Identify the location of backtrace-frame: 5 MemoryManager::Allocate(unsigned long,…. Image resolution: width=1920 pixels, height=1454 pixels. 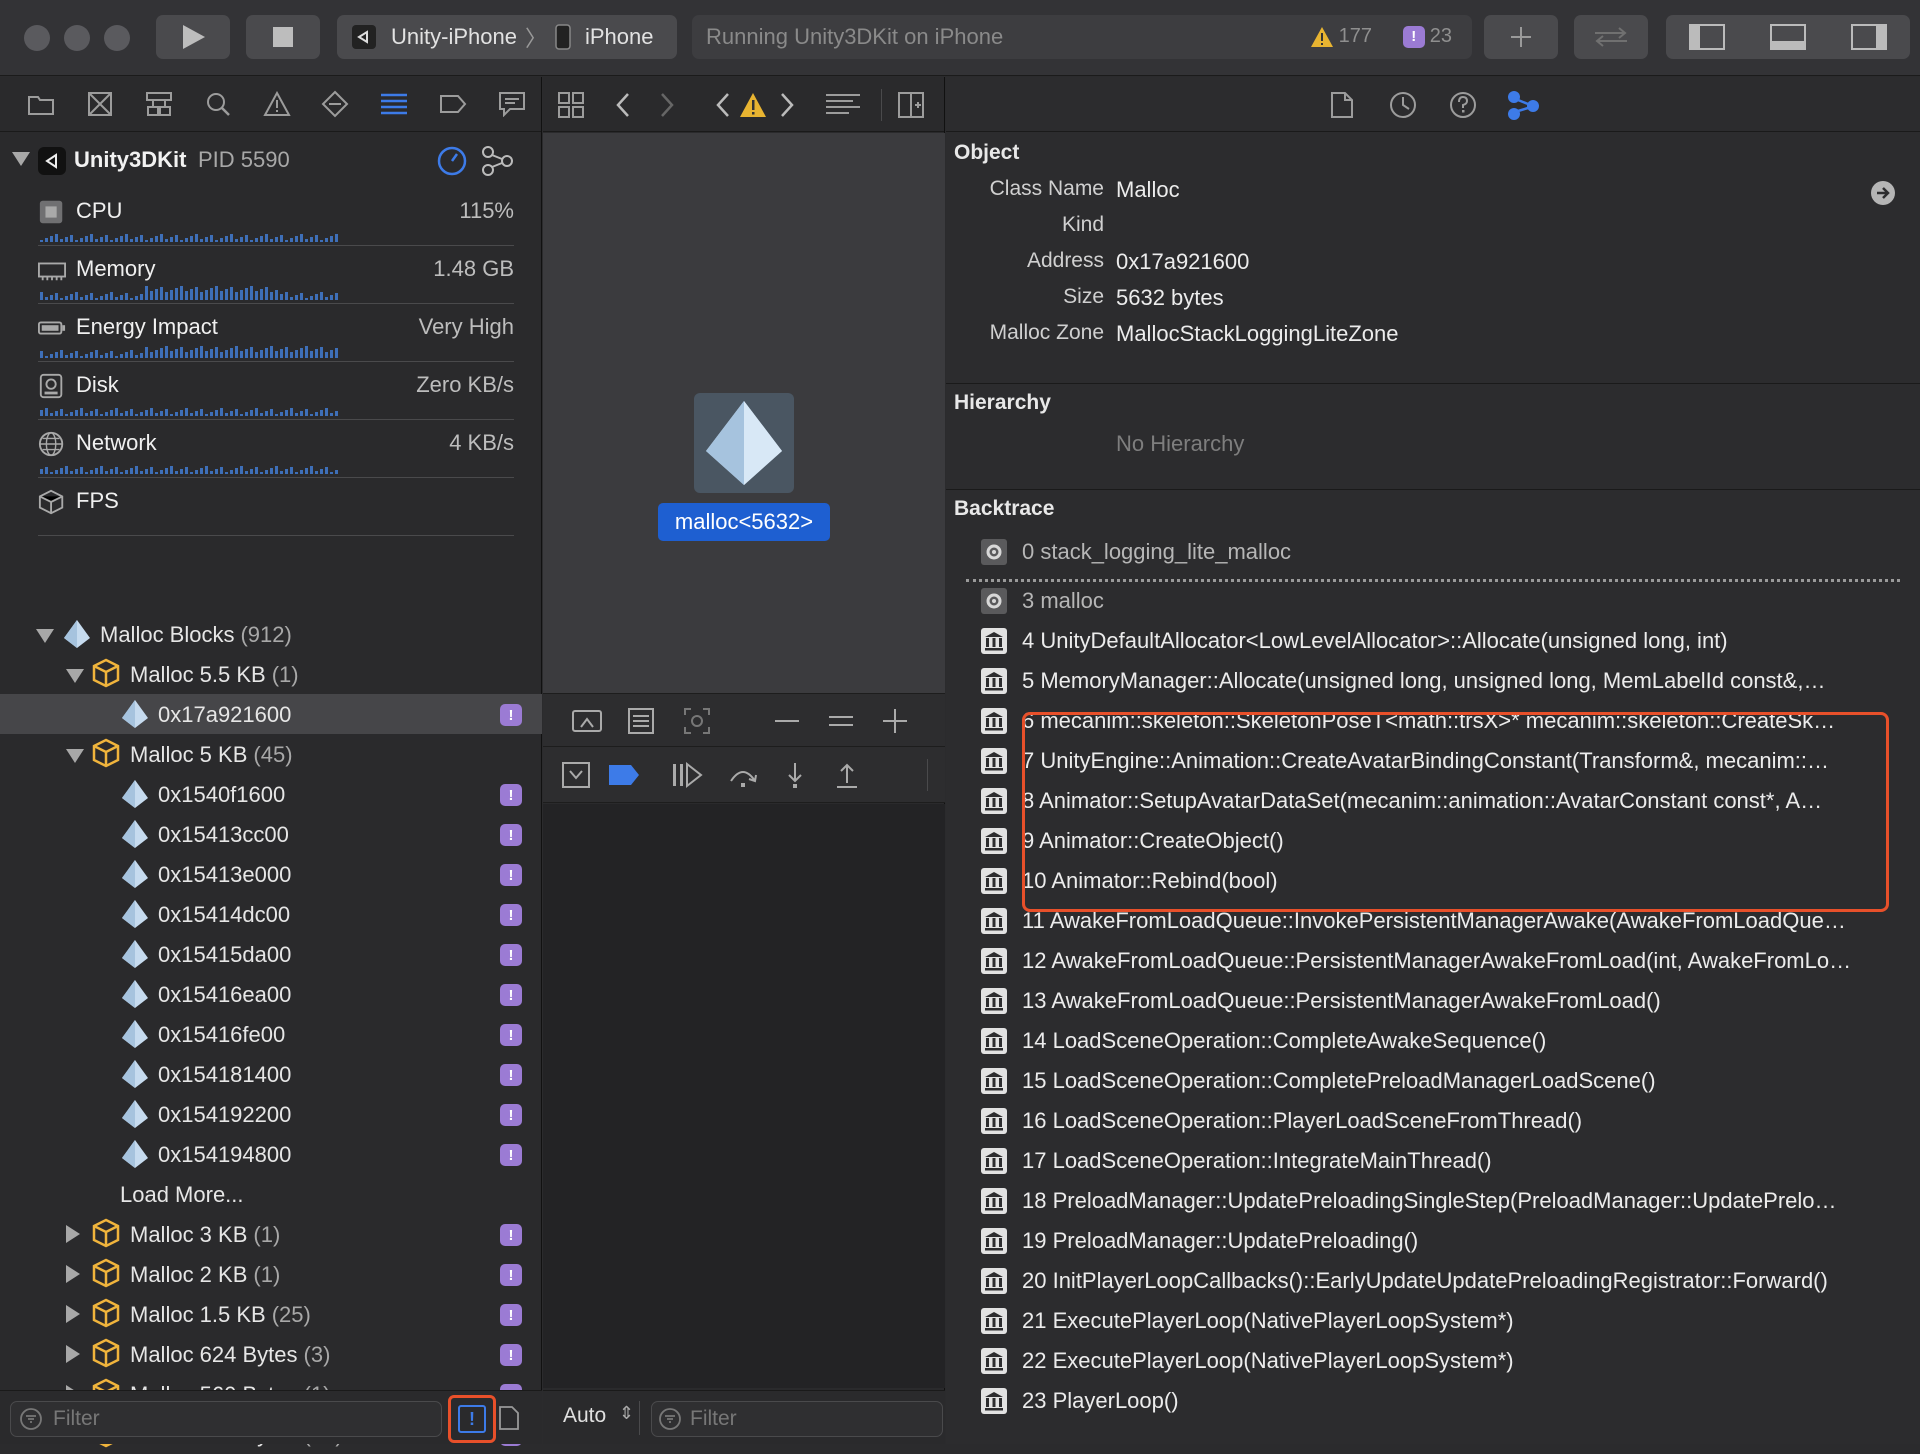
(1440, 681).